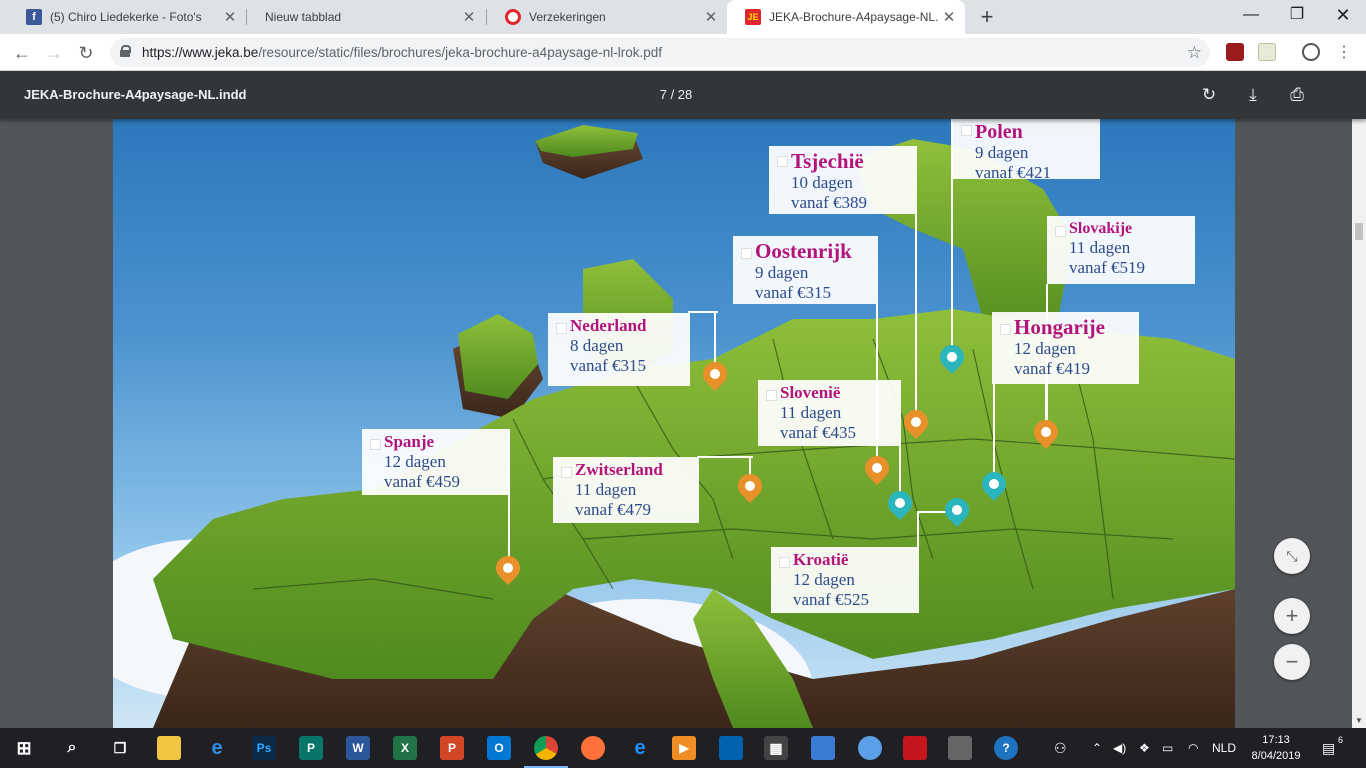  What do you see at coordinates (776, 748) in the screenshot?
I see `calculator-icon: ▦` at bounding box center [776, 748].